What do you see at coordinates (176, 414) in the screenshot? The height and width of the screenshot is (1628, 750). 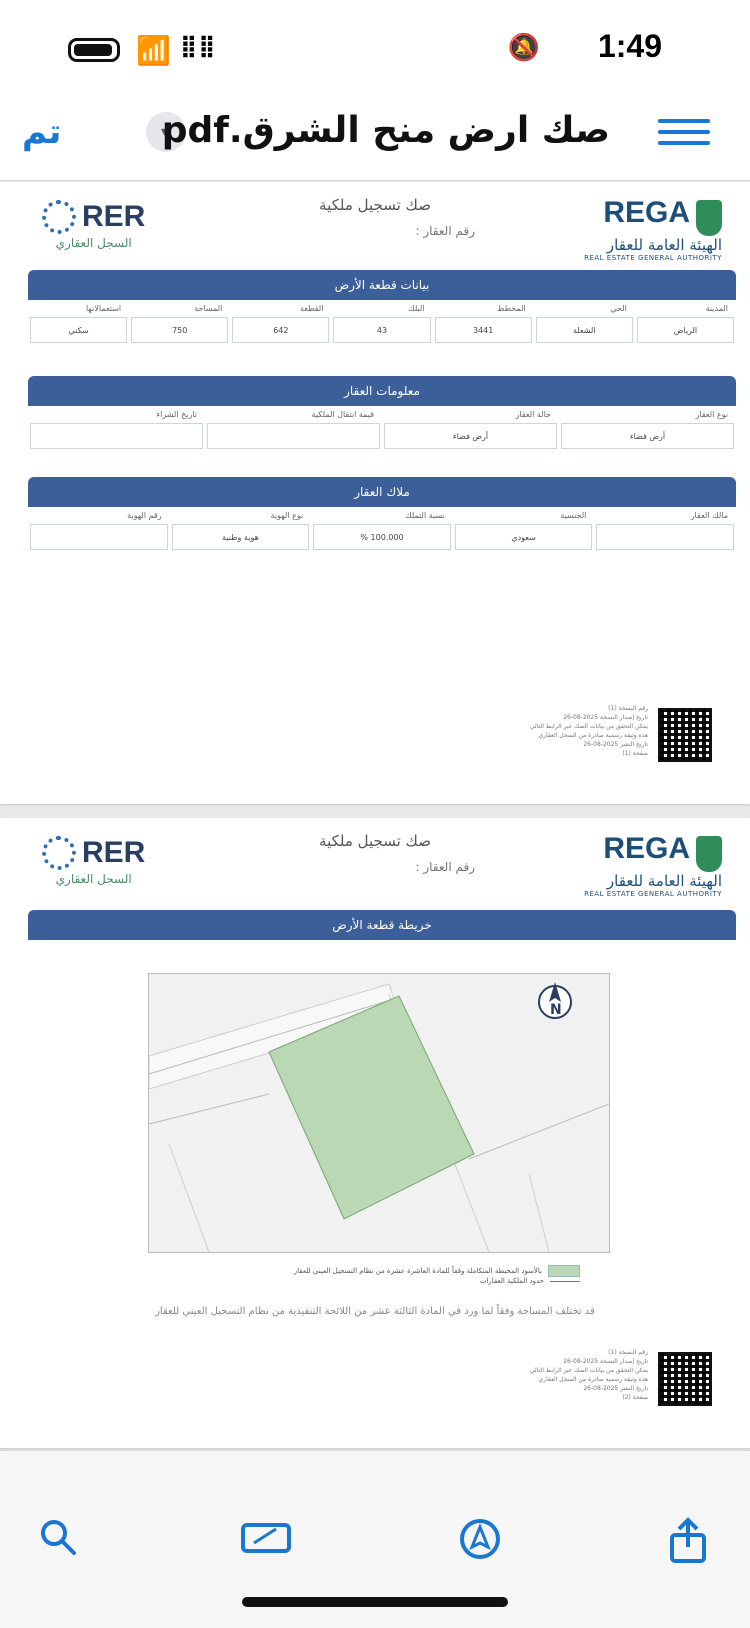 I see `grid-header: تاريخ الشراء` at bounding box center [176, 414].